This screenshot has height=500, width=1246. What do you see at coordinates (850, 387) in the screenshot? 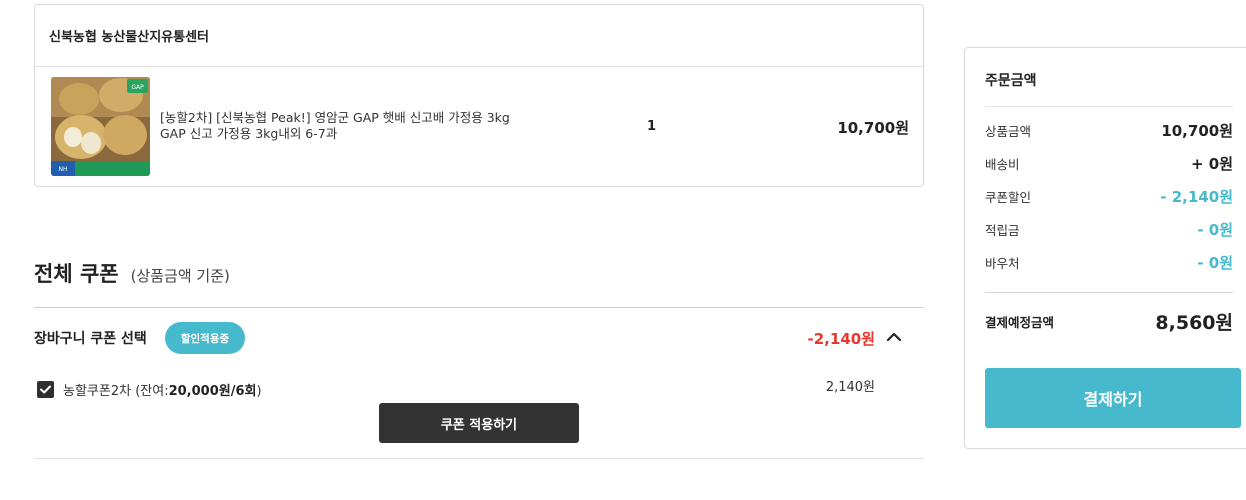
I see `coupon-item-amount: 2,140원` at bounding box center [850, 387].